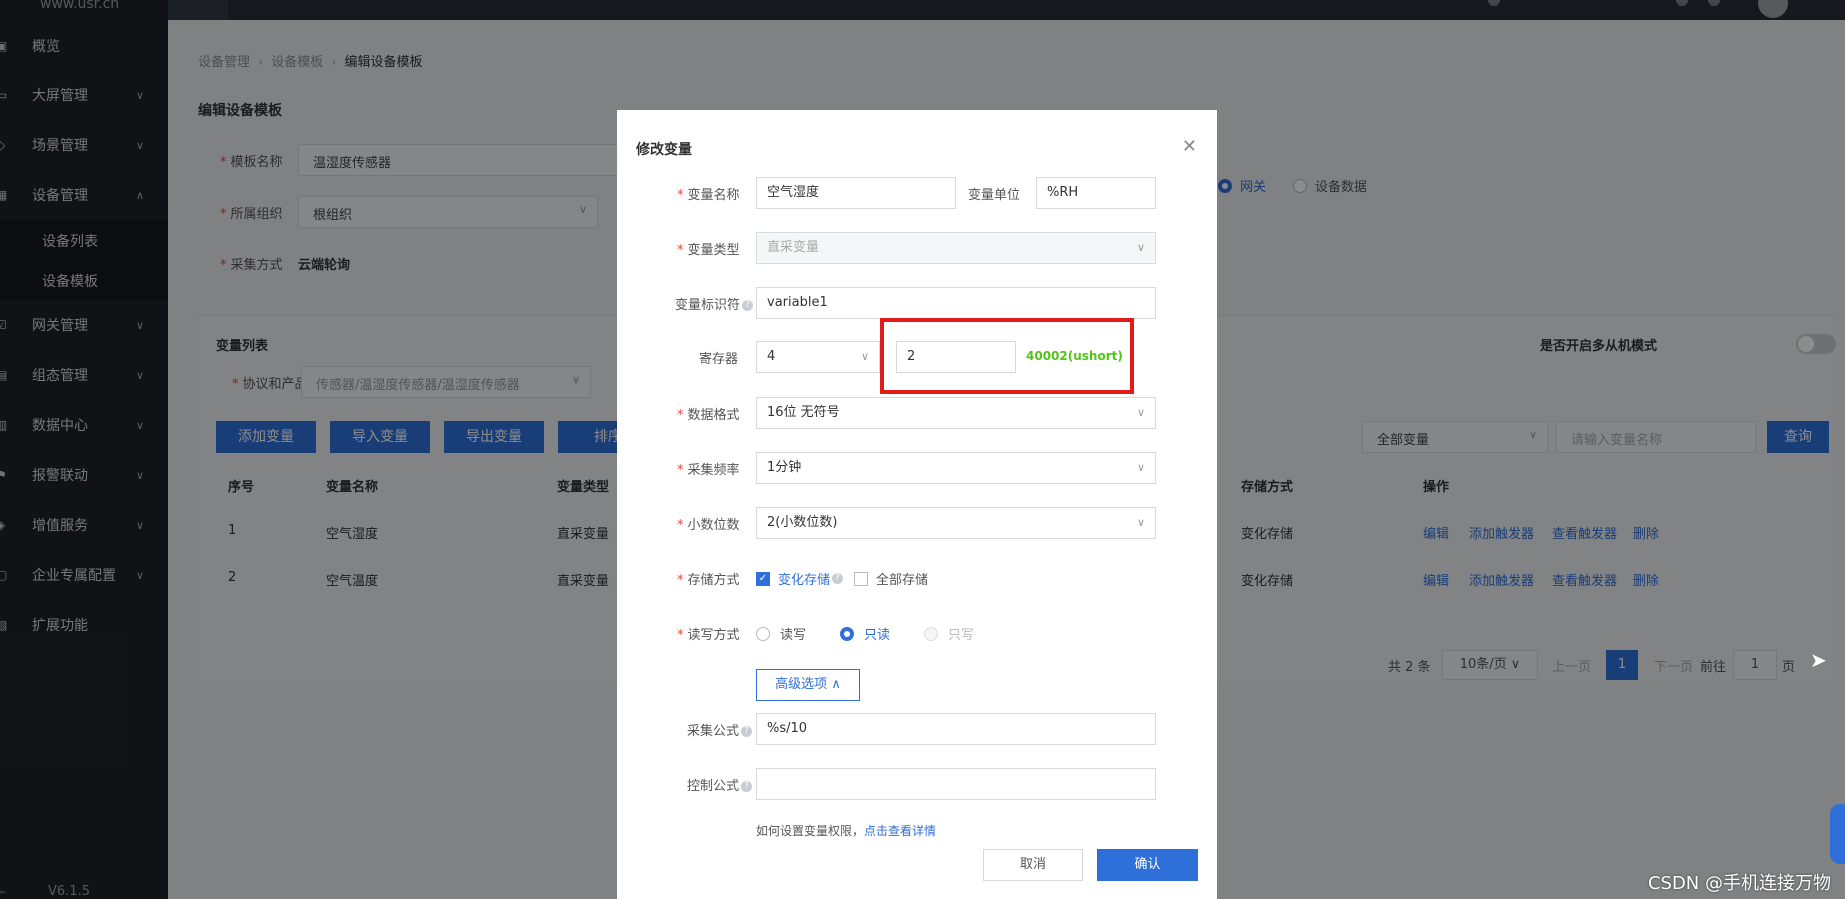  What do you see at coordinates (956, 248) in the screenshot?
I see `var-type-select: 直采变量 ∨` at bounding box center [956, 248].